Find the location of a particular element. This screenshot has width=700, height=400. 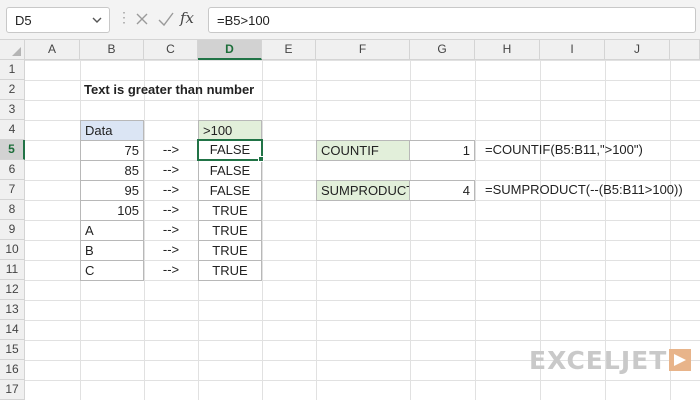

formula-input: =B5>100 is located at coordinates (452, 20).